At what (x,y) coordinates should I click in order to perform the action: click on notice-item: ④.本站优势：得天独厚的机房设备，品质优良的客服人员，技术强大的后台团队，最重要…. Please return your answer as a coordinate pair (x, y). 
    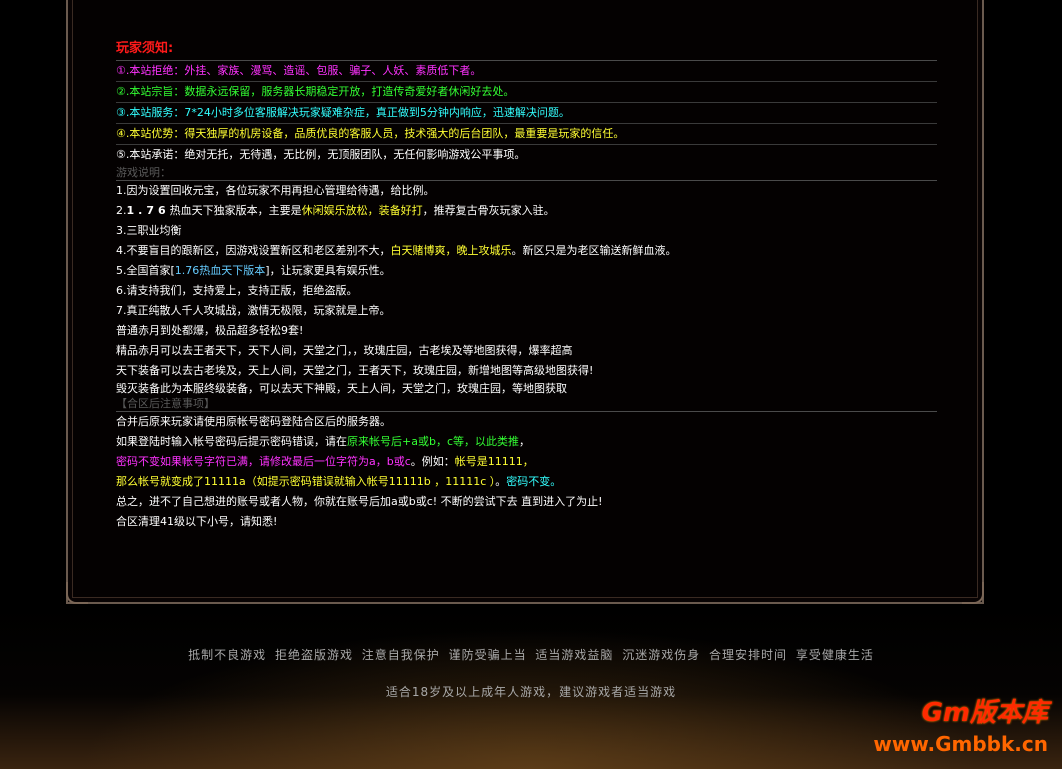
    Looking at the image, I should click on (526, 134).